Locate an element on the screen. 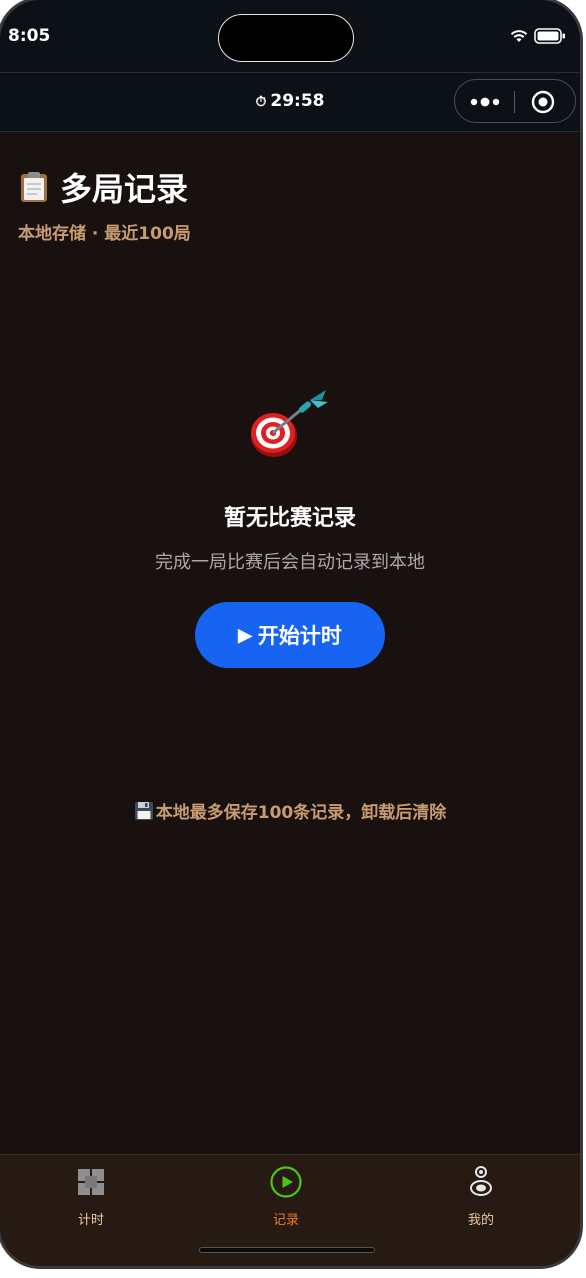 Image resolution: width=586 pixels, height=1278 pixels. status-time: 8:05 is located at coordinates (29, 36).